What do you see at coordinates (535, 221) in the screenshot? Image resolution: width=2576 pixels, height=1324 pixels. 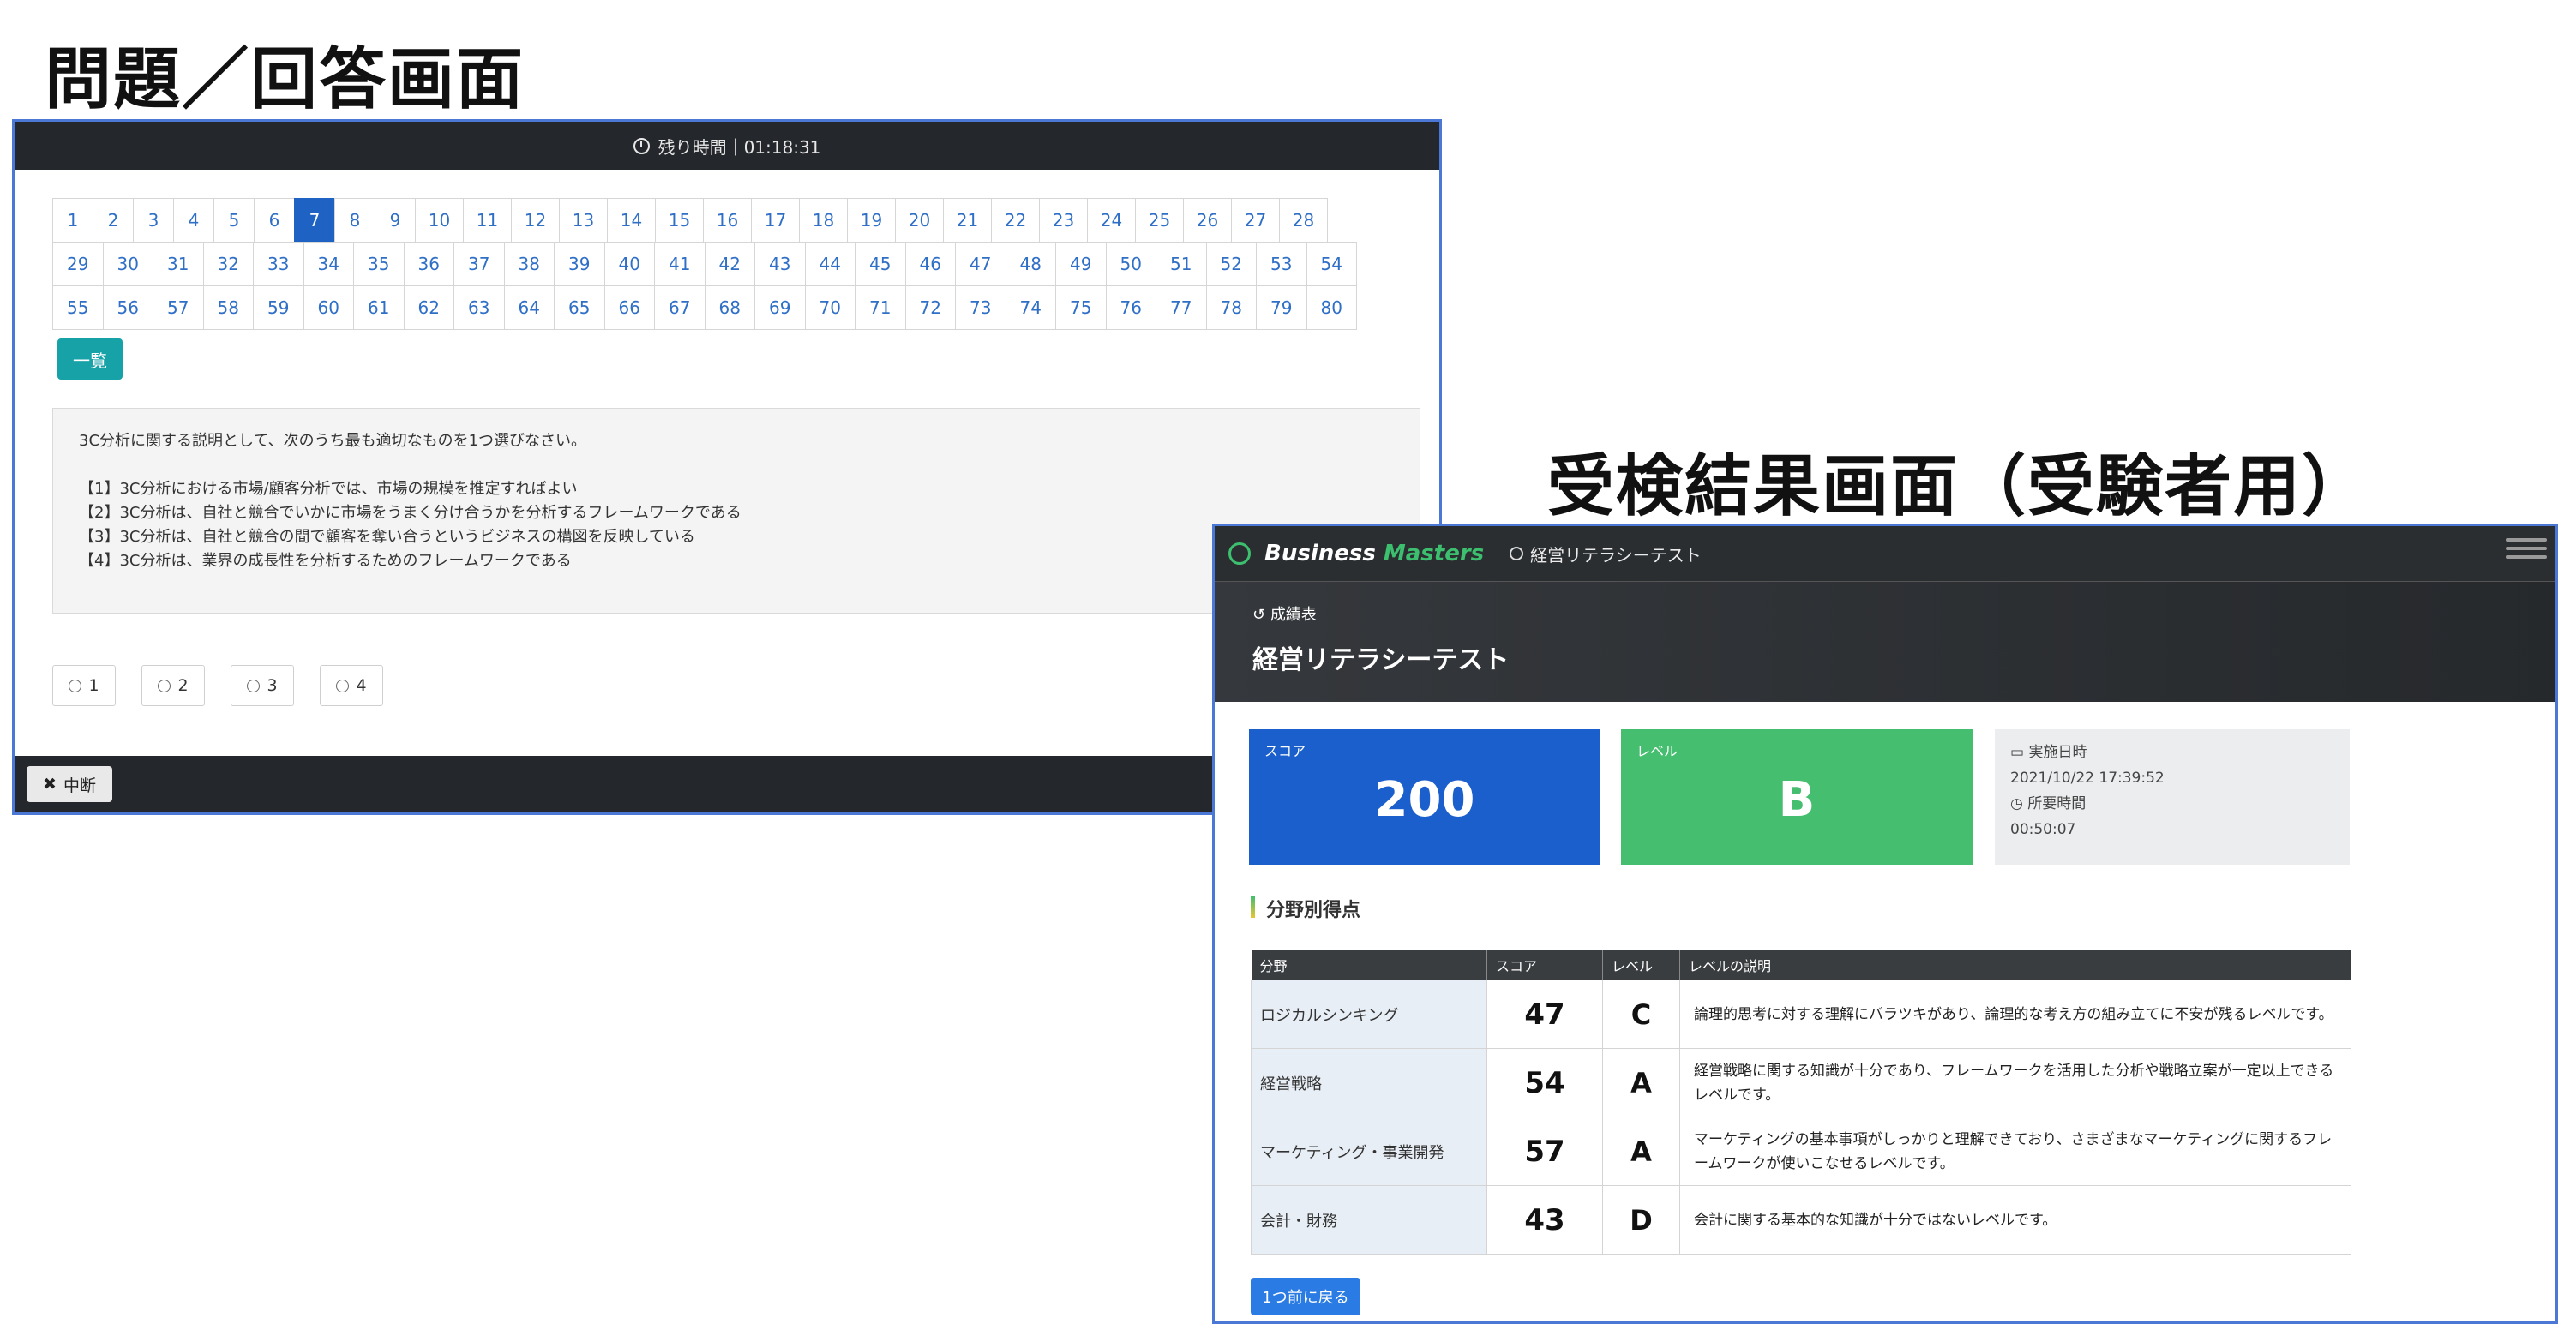 I see `question-number-12: 12` at bounding box center [535, 221].